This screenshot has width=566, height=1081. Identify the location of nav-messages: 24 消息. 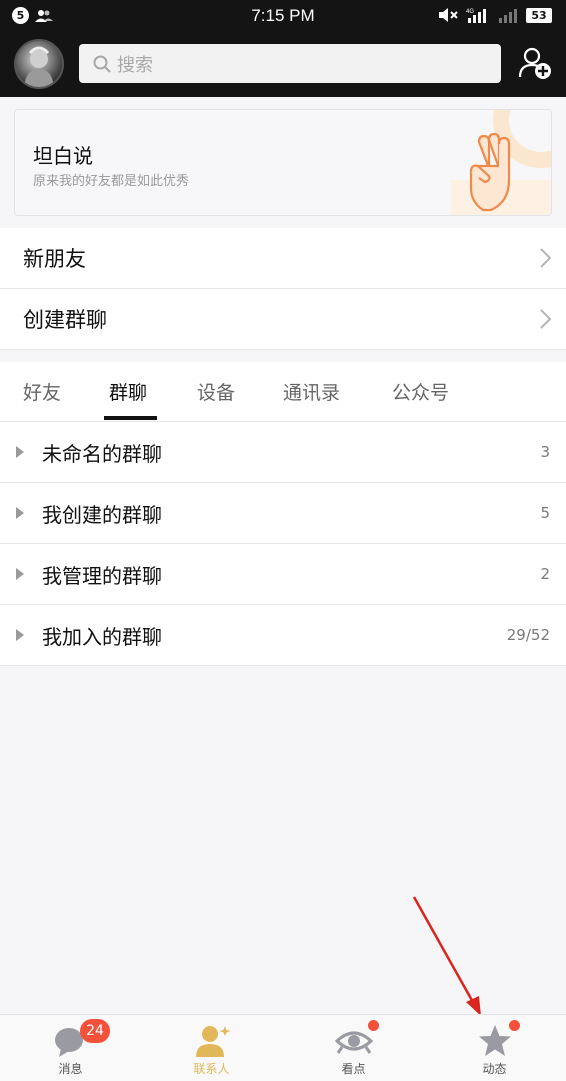
(70, 1048).